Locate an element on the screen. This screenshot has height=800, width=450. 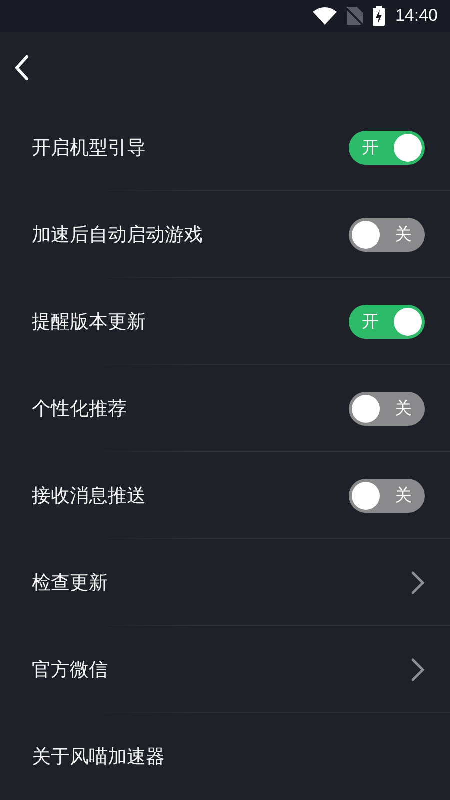
setting-label: 检查更新 is located at coordinates (70, 583).